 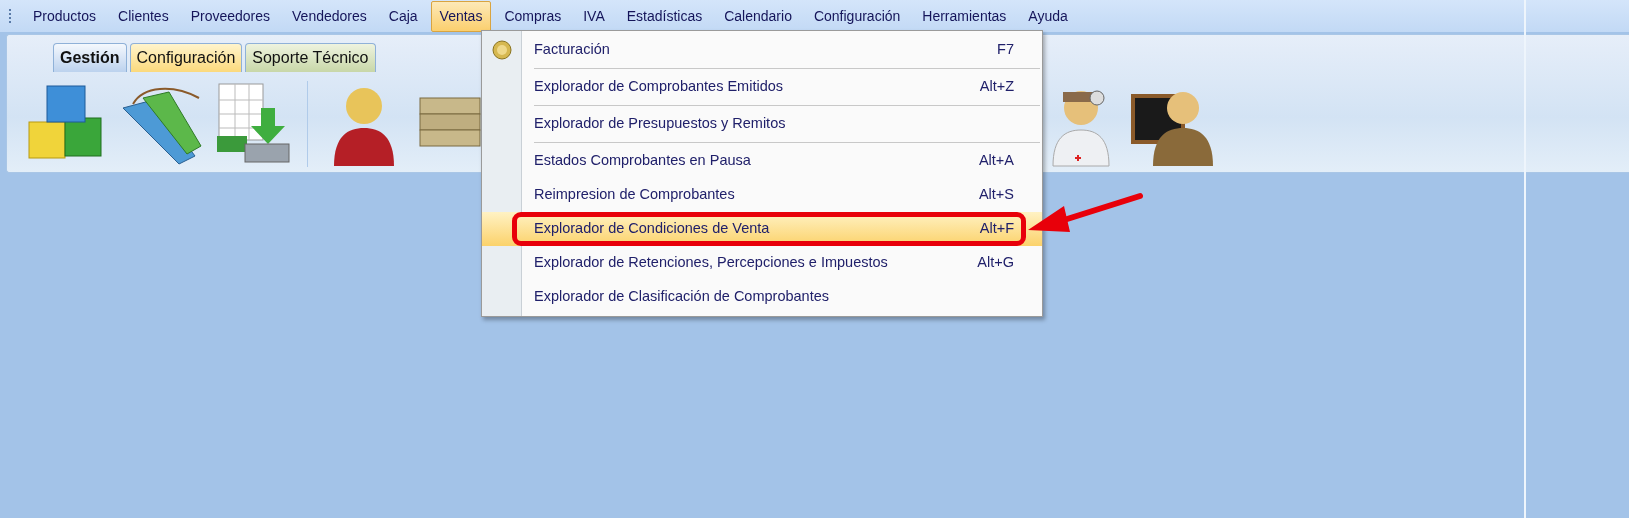 I want to click on menu-option-label: Explorador de Comprobantes Emitidos, so click(x=659, y=87).